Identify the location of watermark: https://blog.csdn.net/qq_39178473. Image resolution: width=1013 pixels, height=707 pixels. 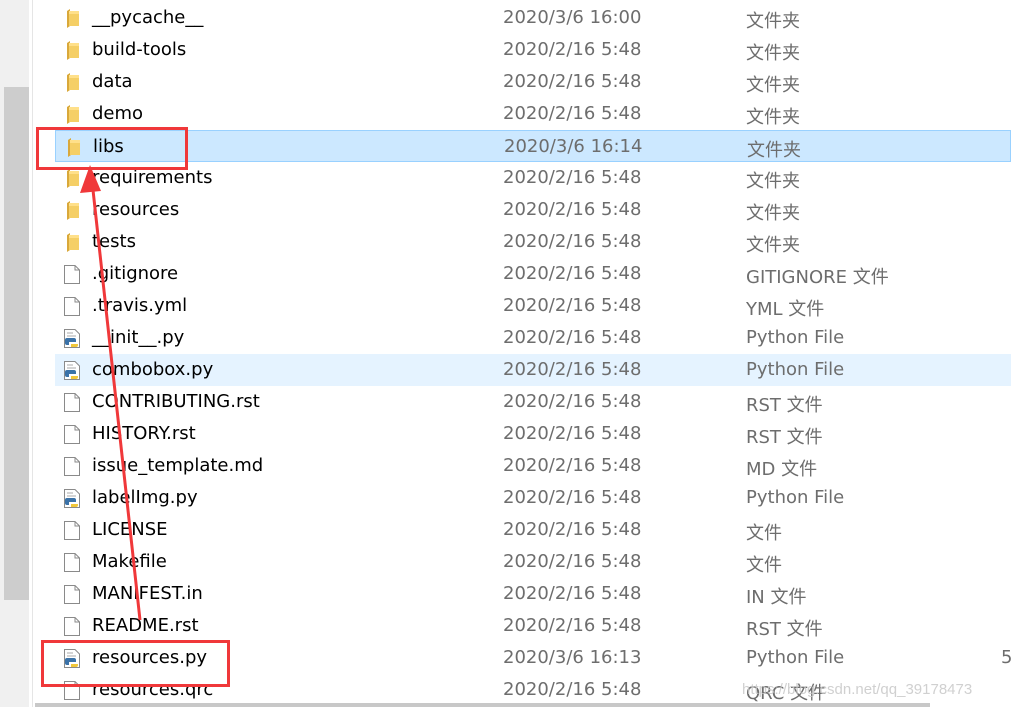
(857, 689).